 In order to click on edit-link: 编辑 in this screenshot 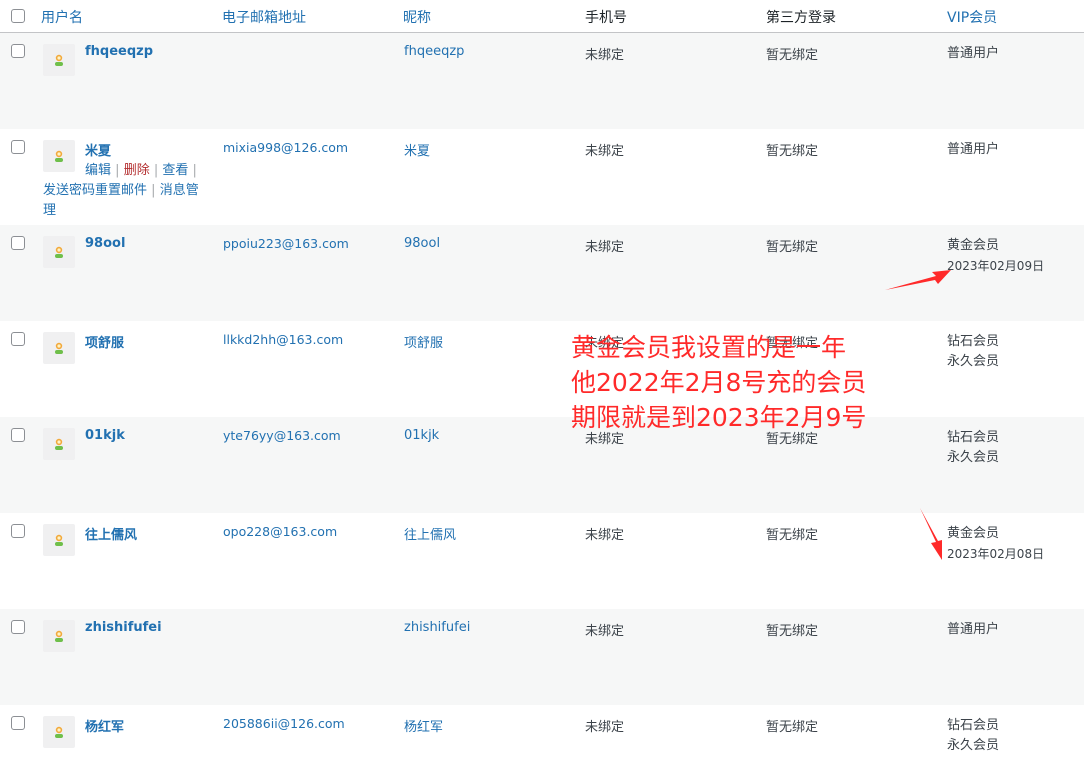, I will do `click(77, 170)`.